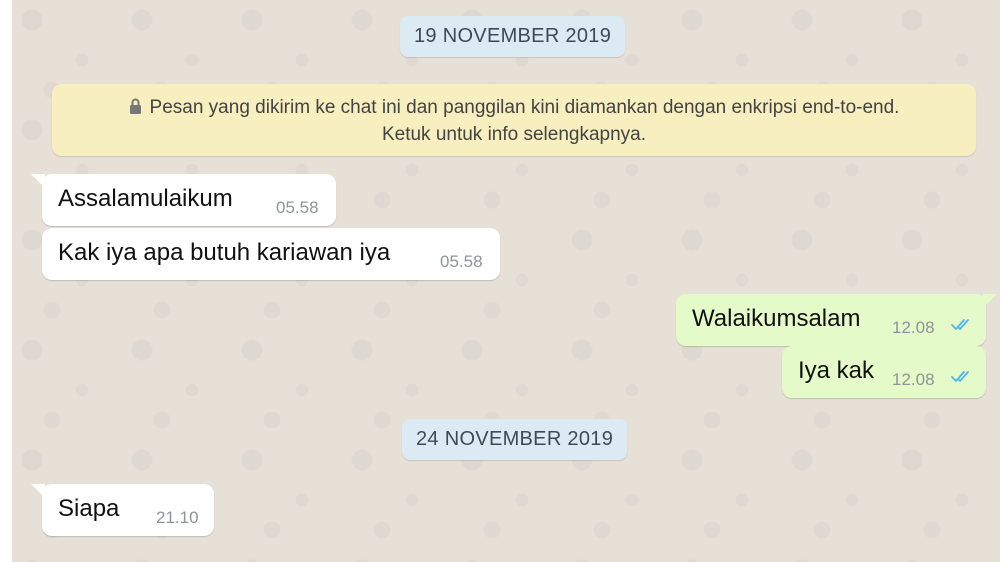 This screenshot has width=1000, height=562. What do you see at coordinates (89, 508) in the screenshot?
I see `message-text: Siapa` at bounding box center [89, 508].